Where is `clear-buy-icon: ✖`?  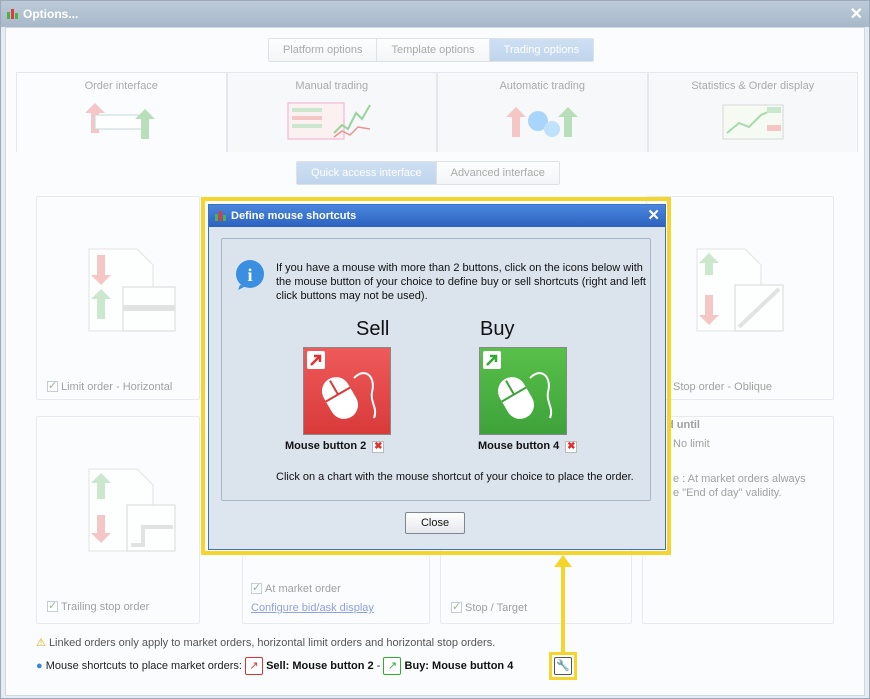 clear-buy-icon: ✖ is located at coordinates (571, 447).